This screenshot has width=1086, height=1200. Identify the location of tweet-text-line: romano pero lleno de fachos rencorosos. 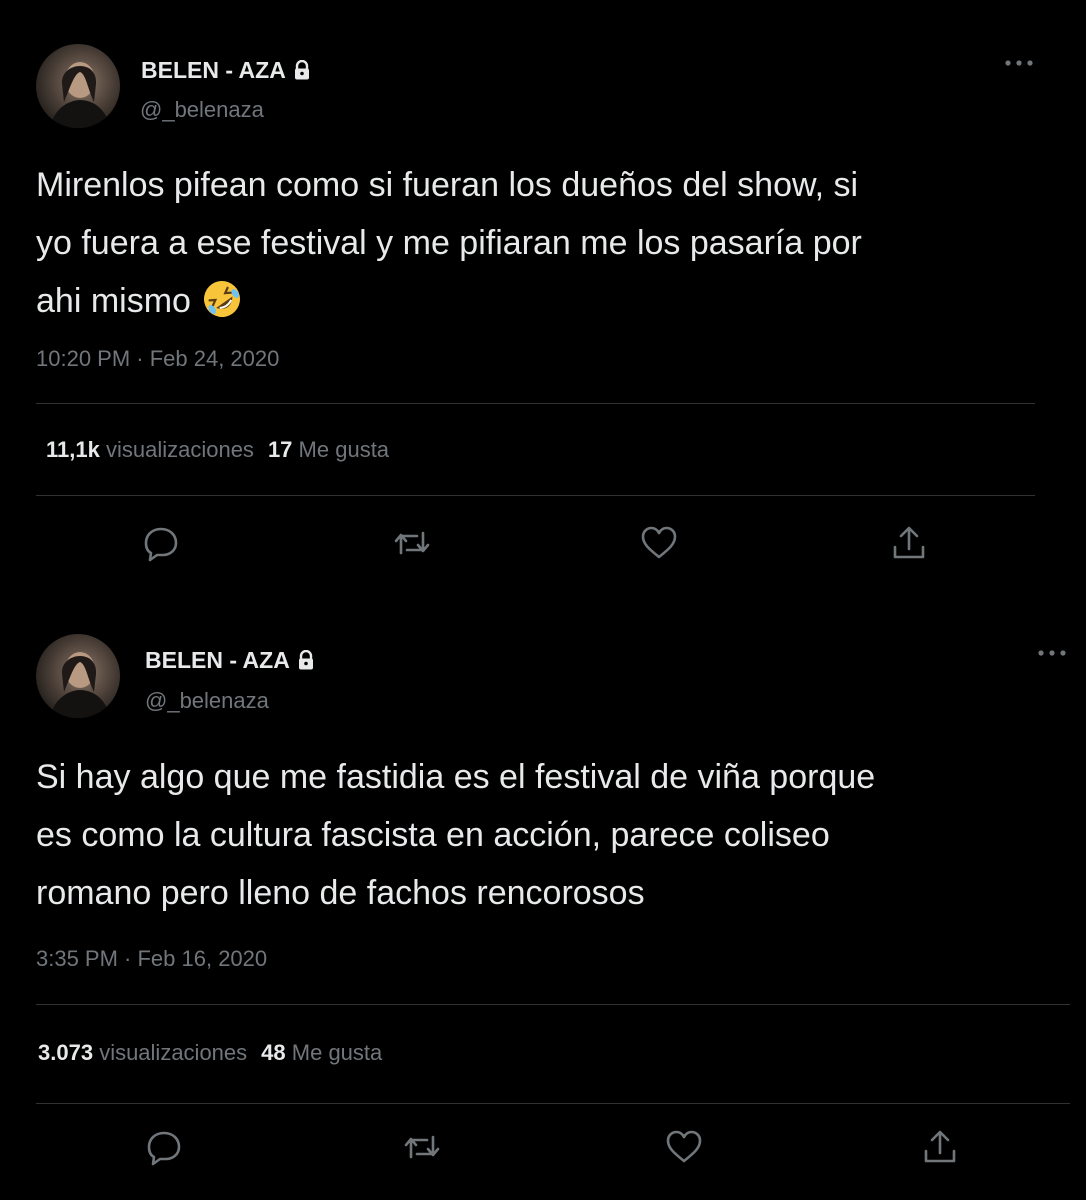
(340, 893).